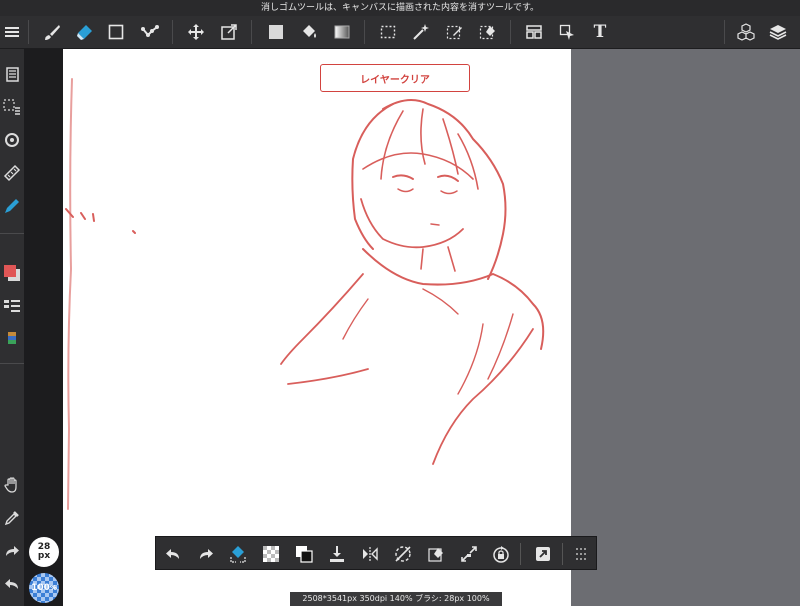 The image size is (800, 606). Describe the element at coordinates (53, 588) in the screenshot. I see `opacity-unit: %` at that location.